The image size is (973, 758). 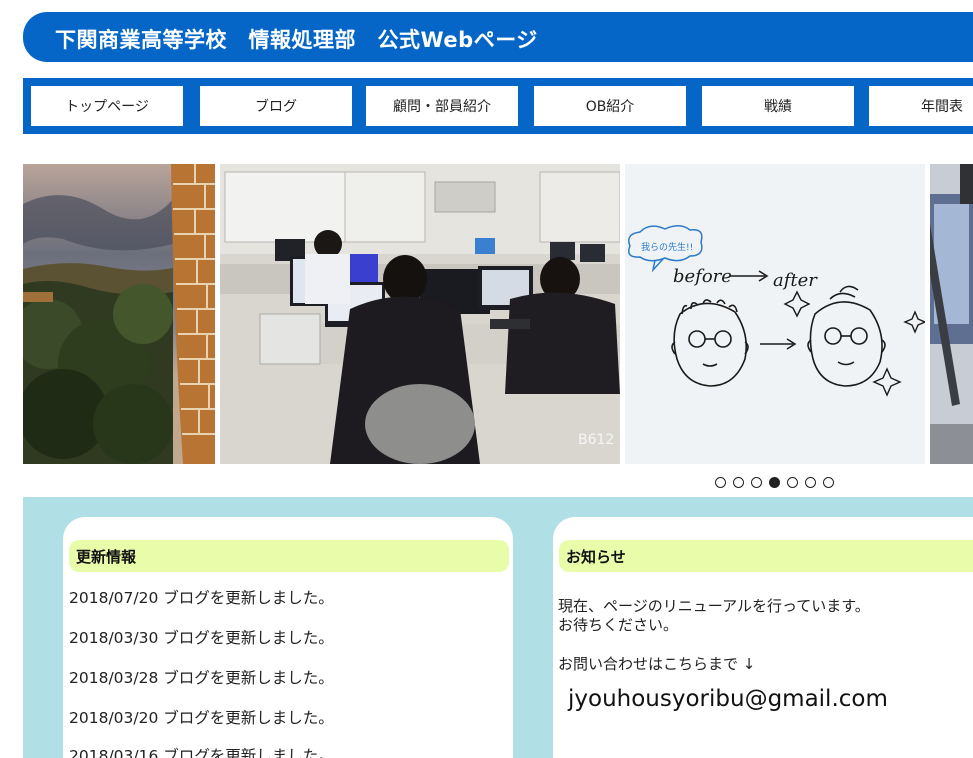 I want to click on updates-heading: 更新情報, so click(x=289, y=556).